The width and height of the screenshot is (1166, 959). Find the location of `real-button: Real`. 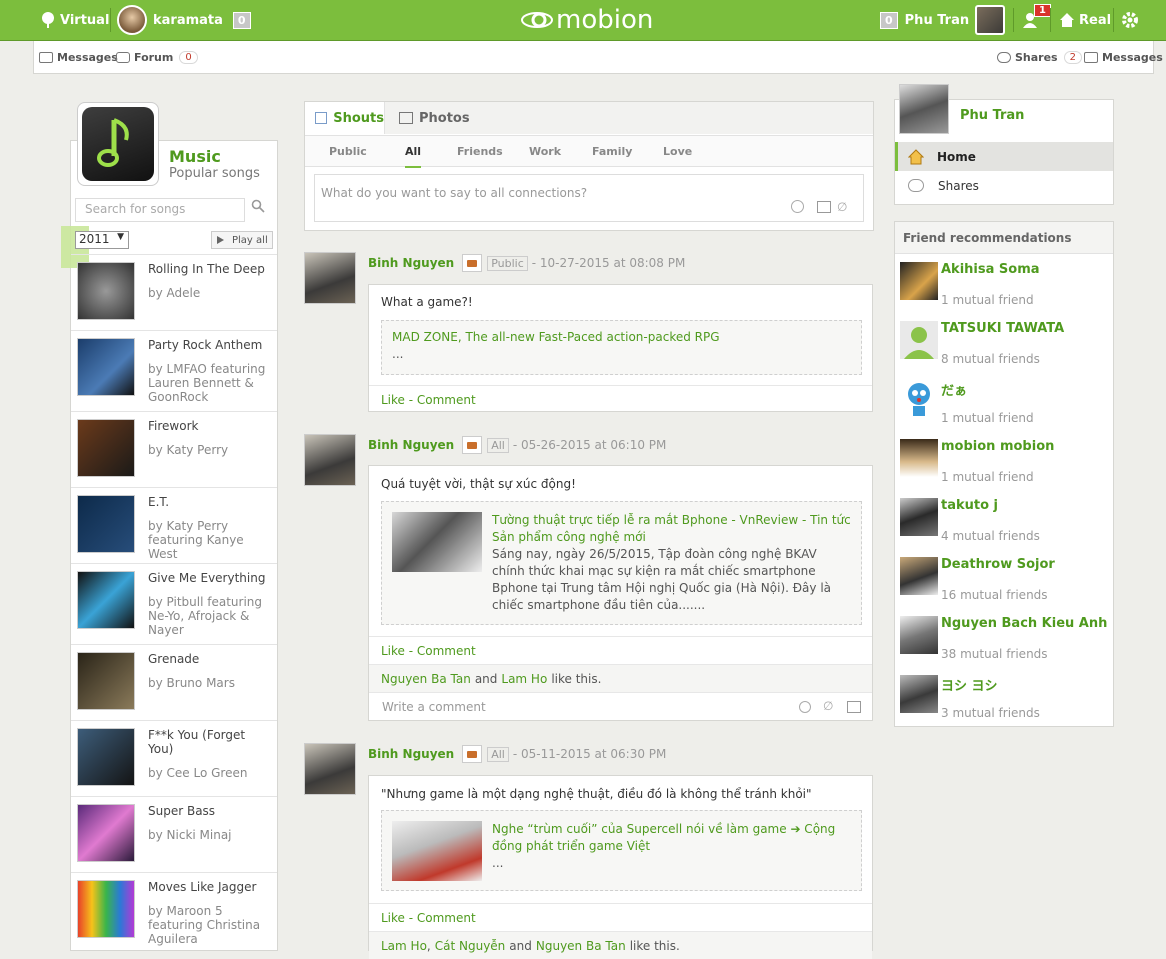

real-button: Real is located at coordinates (1085, 20).